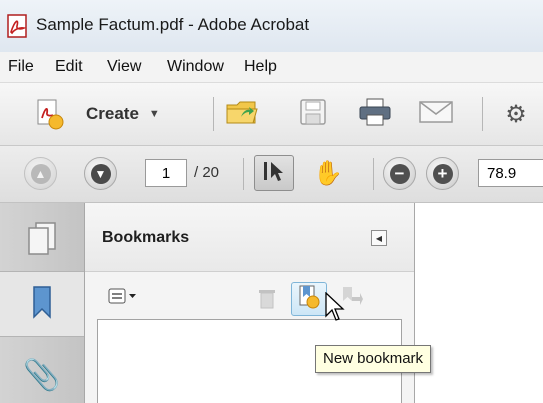 This screenshot has height=403, width=543. What do you see at coordinates (21, 67) in the screenshot?
I see `menu-file: File` at bounding box center [21, 67].